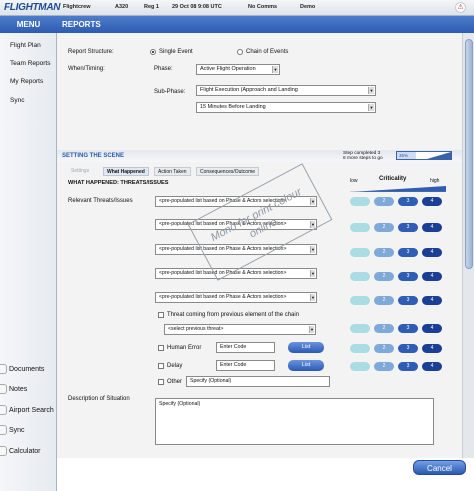  I want to click on tab-consequences-outcome: Consequences/Outcome, so click(228, 171).